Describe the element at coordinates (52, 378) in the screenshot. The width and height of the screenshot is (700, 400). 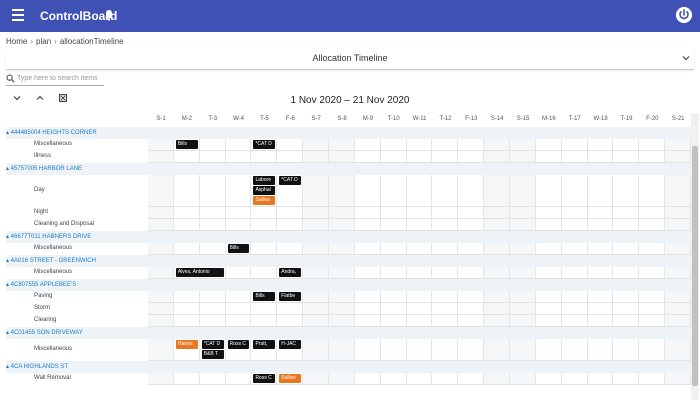
I see `row-label: Wall Removal` at that location.